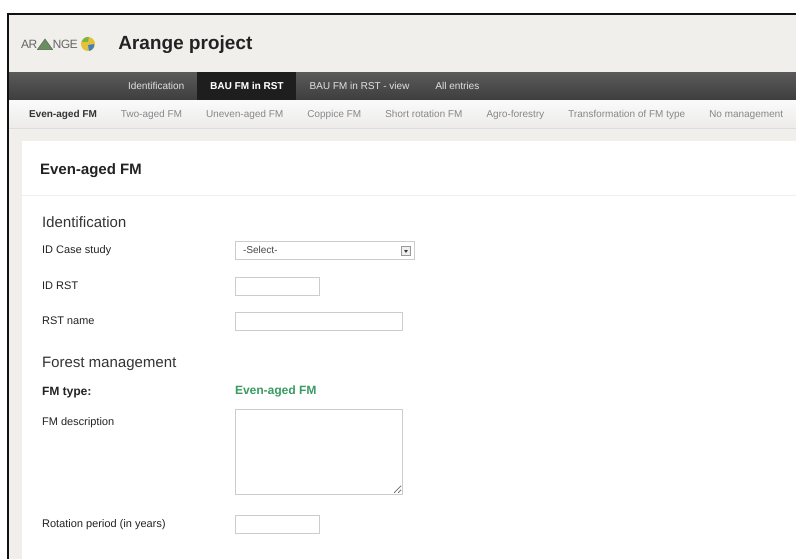 This screenshot has width=796, height=559. Describe the element at coordinates (104, 523) in the screenshot. I see `field-label: Rotation period (in years)` at that location.